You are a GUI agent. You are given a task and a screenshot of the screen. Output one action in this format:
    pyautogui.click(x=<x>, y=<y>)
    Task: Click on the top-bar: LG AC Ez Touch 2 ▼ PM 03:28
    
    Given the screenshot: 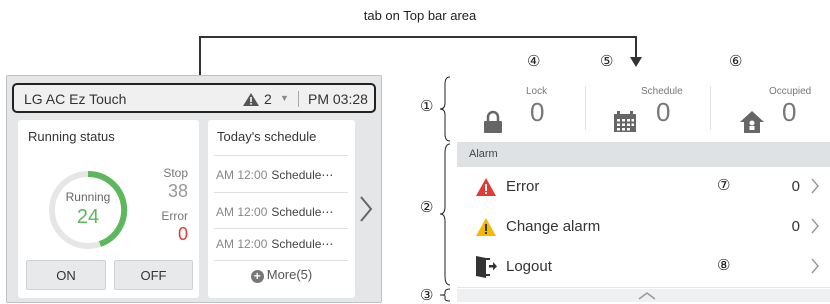 What is the action you would take?
    pyautogui.click(x=194, y=98)
    